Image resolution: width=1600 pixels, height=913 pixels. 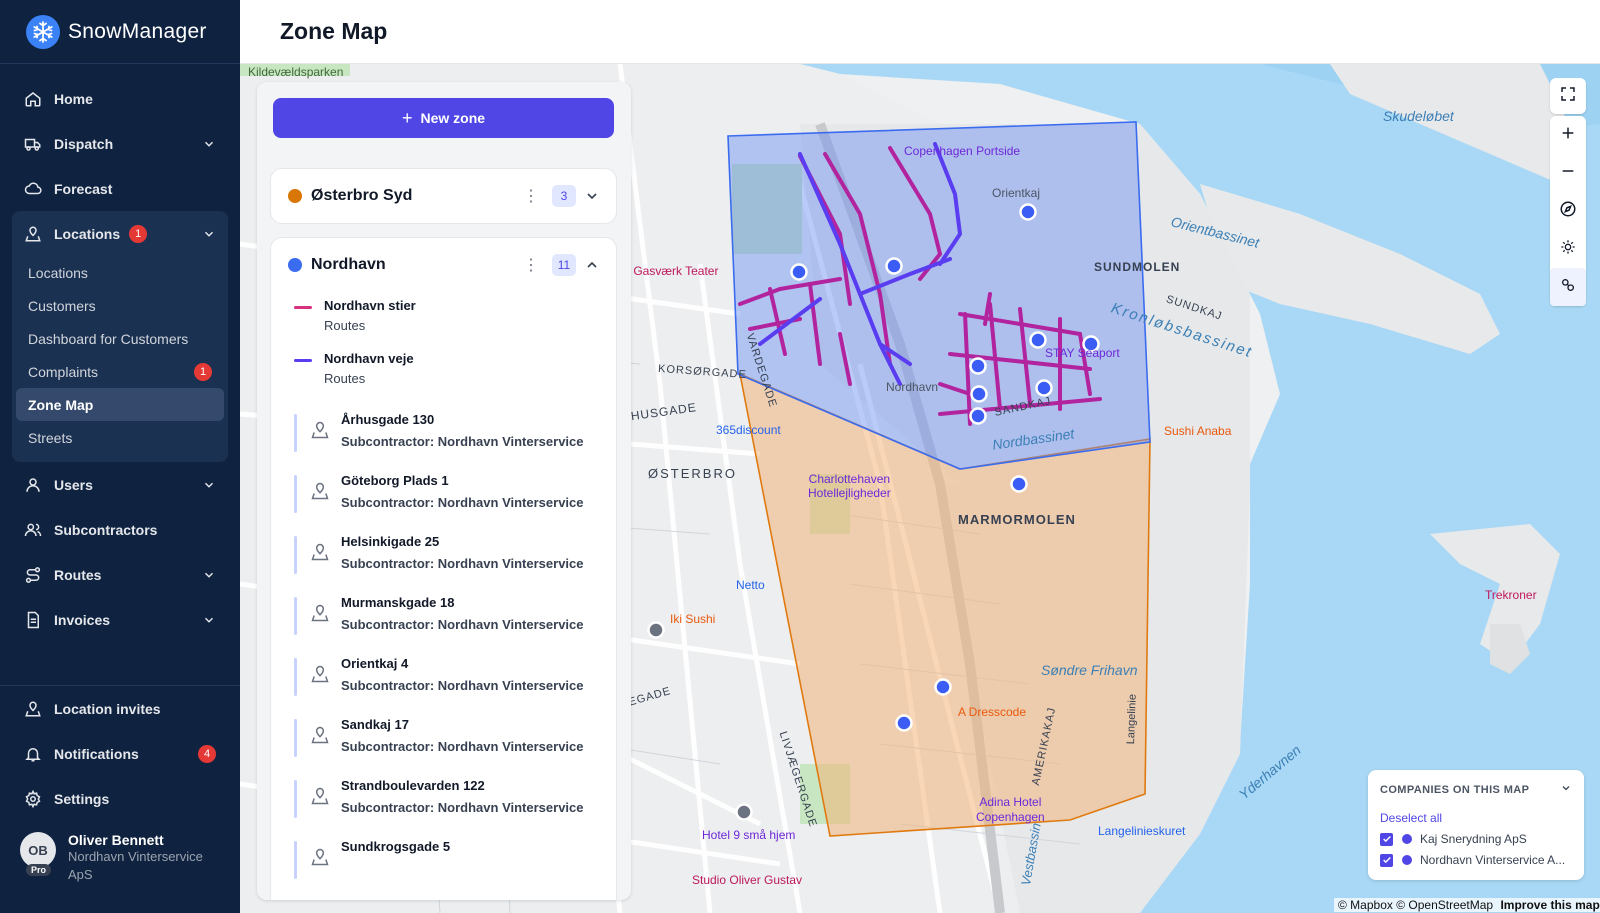 I want to click on zone-count: 3, so click(x=564, y=196).